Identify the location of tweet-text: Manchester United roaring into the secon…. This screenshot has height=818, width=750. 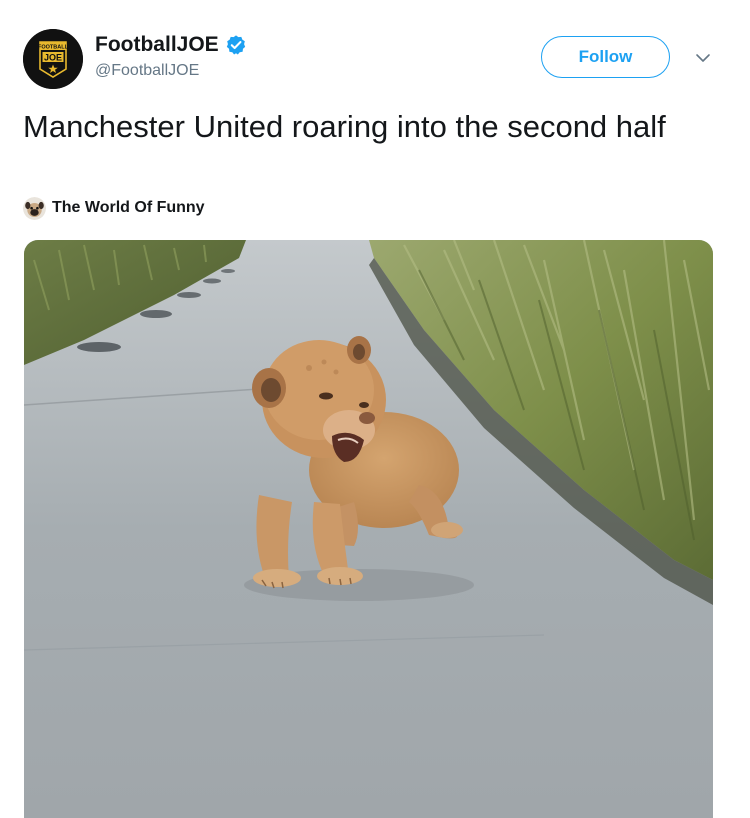
(344, 126).